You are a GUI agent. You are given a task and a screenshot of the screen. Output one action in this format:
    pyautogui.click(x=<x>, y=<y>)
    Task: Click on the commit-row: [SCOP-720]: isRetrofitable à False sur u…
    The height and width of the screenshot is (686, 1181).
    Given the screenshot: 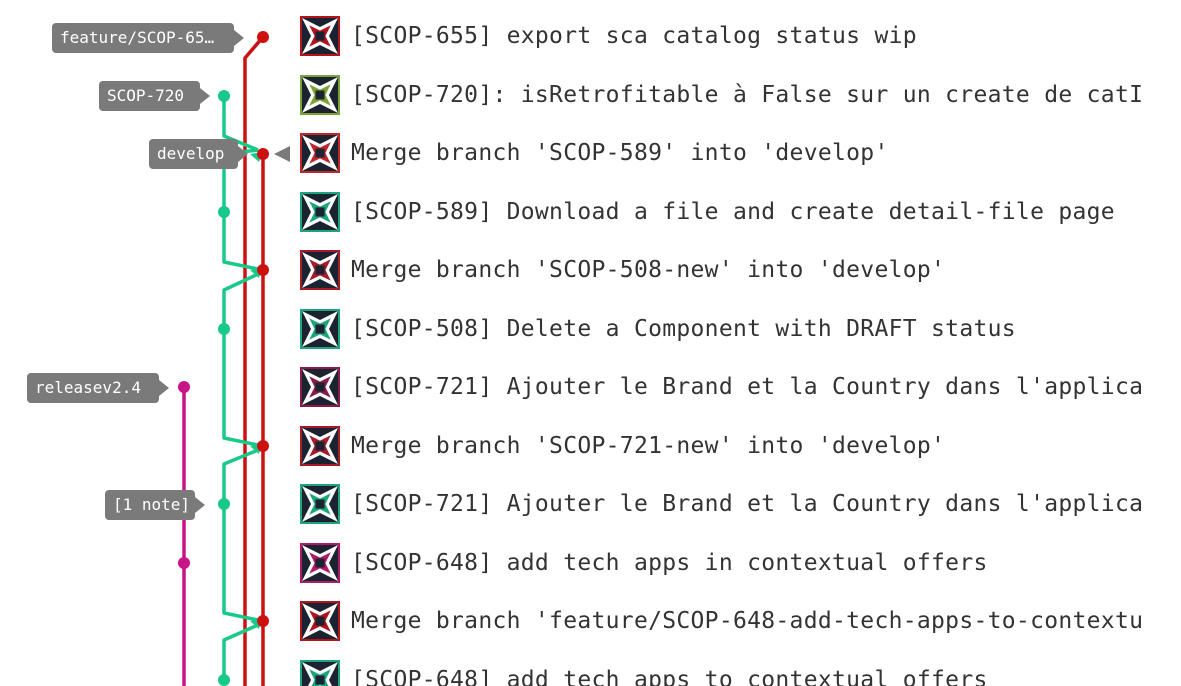 What is the action you would take?
    pyautogui.click(x=740, y=97)
    